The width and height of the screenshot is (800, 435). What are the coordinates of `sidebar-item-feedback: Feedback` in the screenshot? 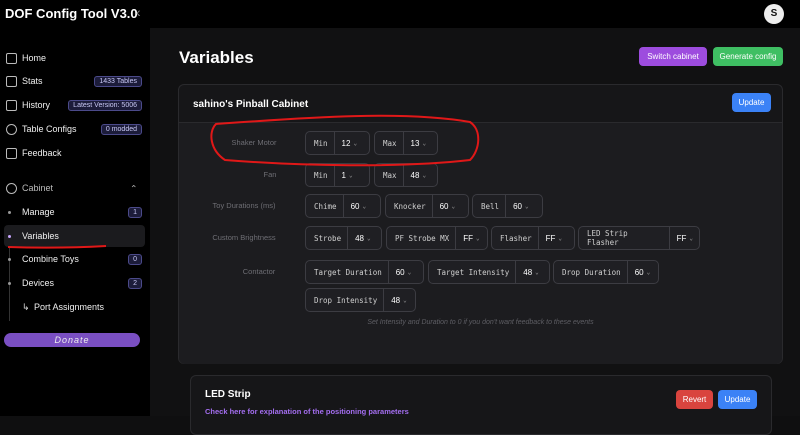 It's located at (75, 153).